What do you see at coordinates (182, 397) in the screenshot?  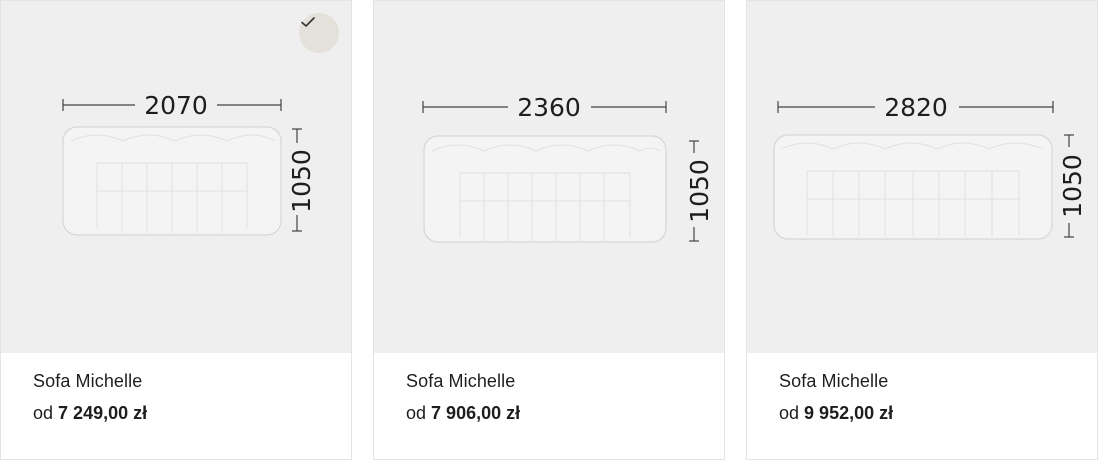 I see `product-info: Sofa Michelle od 7 249,00 zł` at bounding box center [182, 397].